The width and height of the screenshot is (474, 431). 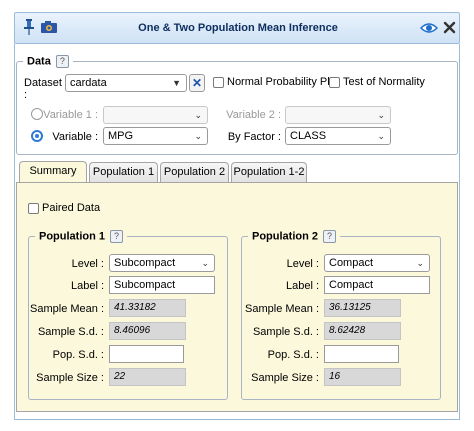 What do you see at coordinates (351, 263) in the screenshot?
I see `pop2-level-value: Compact` at bounding box center [351, 263].